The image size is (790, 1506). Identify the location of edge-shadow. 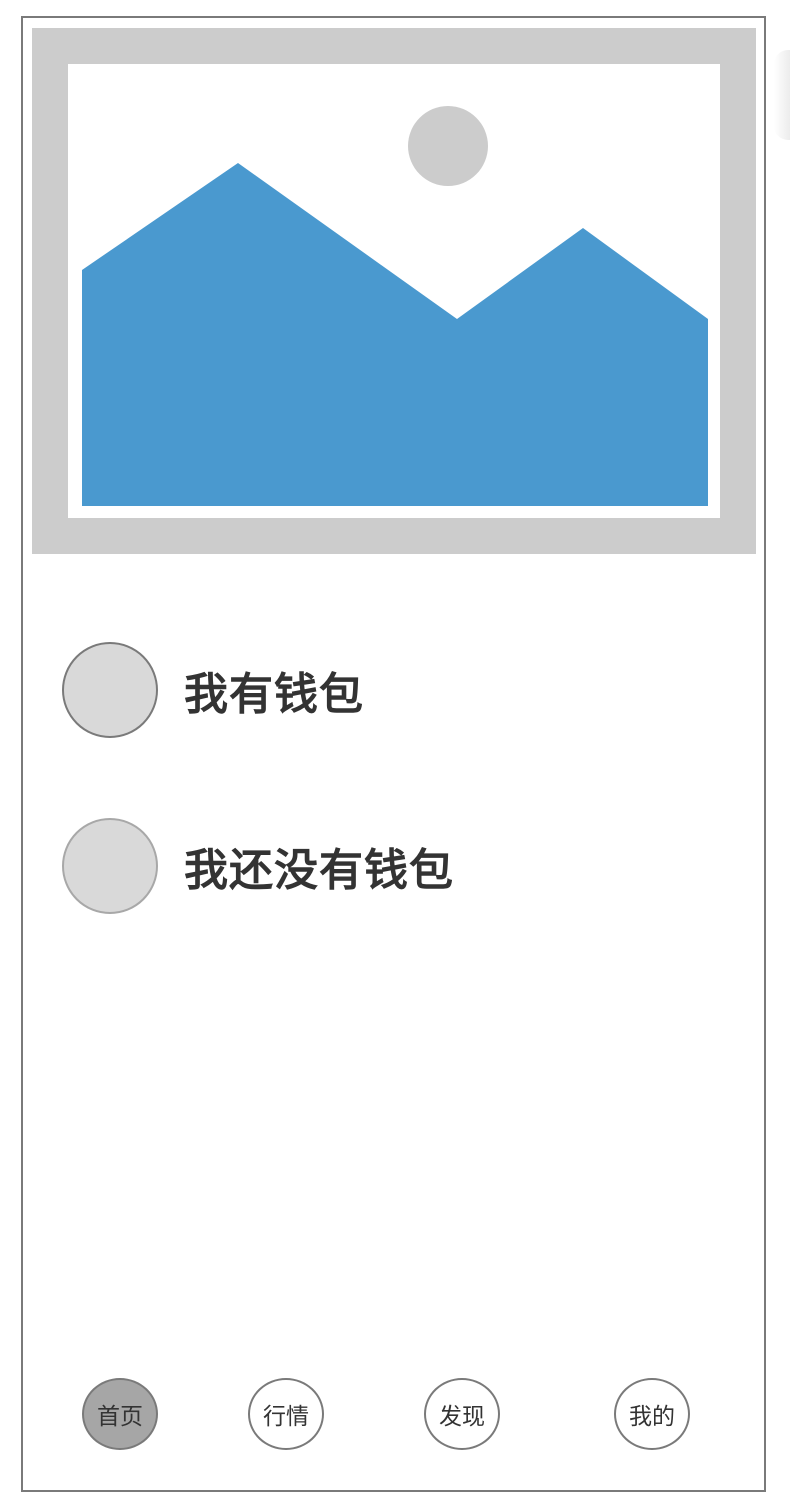
(782, 95).